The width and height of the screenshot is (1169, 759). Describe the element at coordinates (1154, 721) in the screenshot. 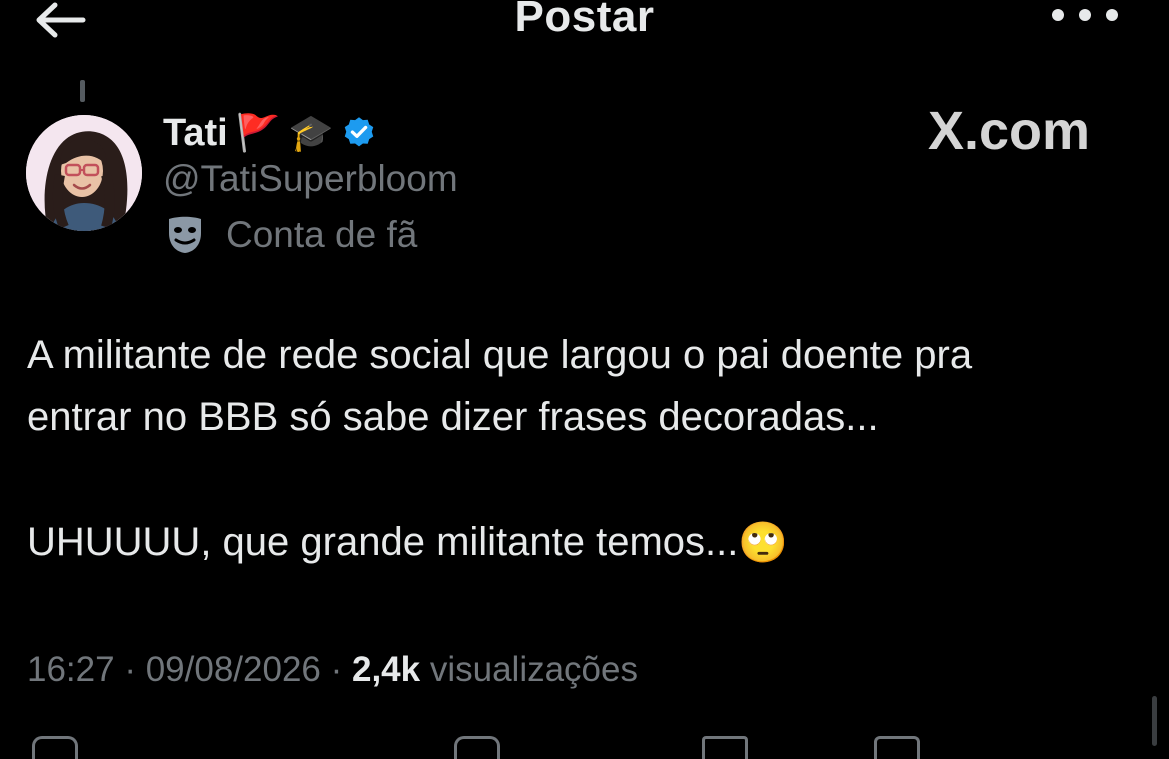

I see `scrollbar` at that location.